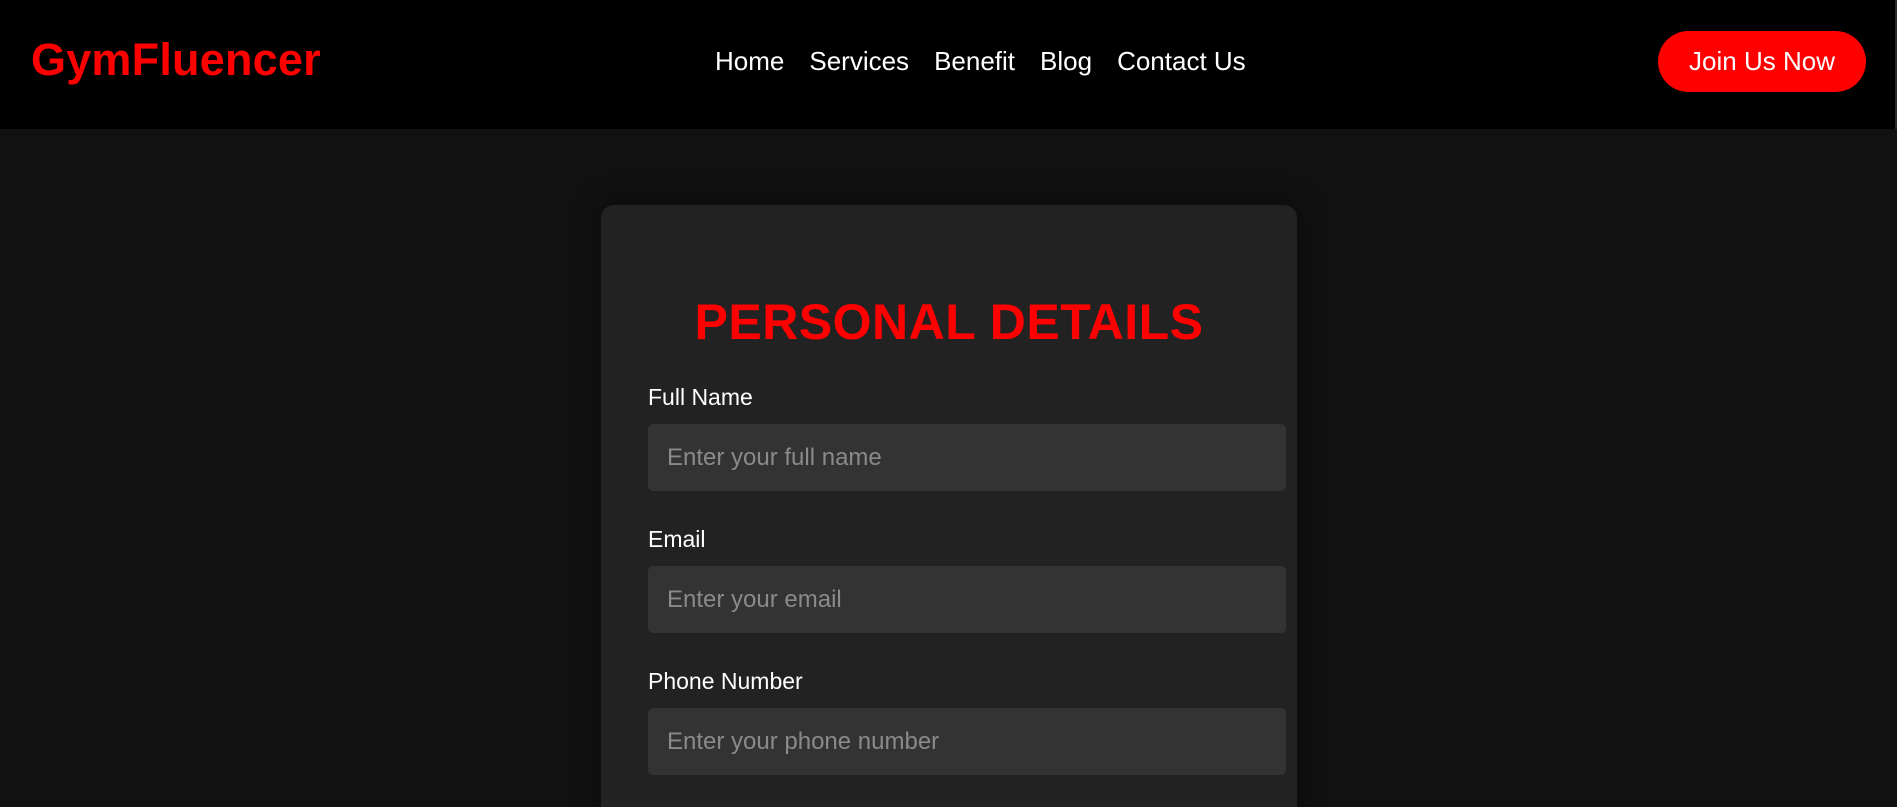 The image size is (1897, 807). I want to click on nav-link-contact-us: Contact Us, so click(1181, 61).